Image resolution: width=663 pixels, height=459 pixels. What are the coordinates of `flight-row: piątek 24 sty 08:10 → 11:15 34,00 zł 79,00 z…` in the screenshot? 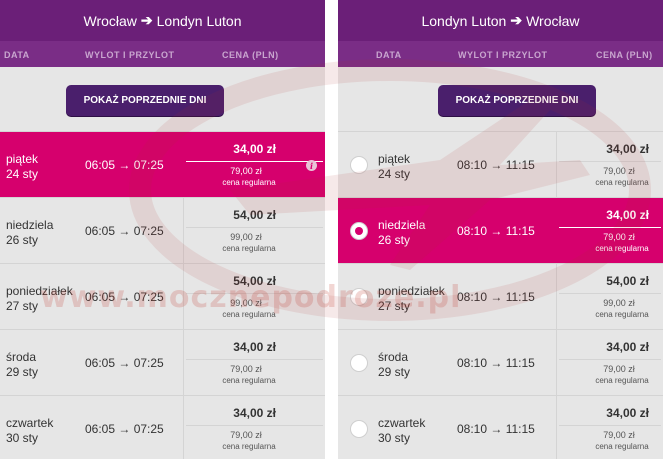 It's located at (500, 165).